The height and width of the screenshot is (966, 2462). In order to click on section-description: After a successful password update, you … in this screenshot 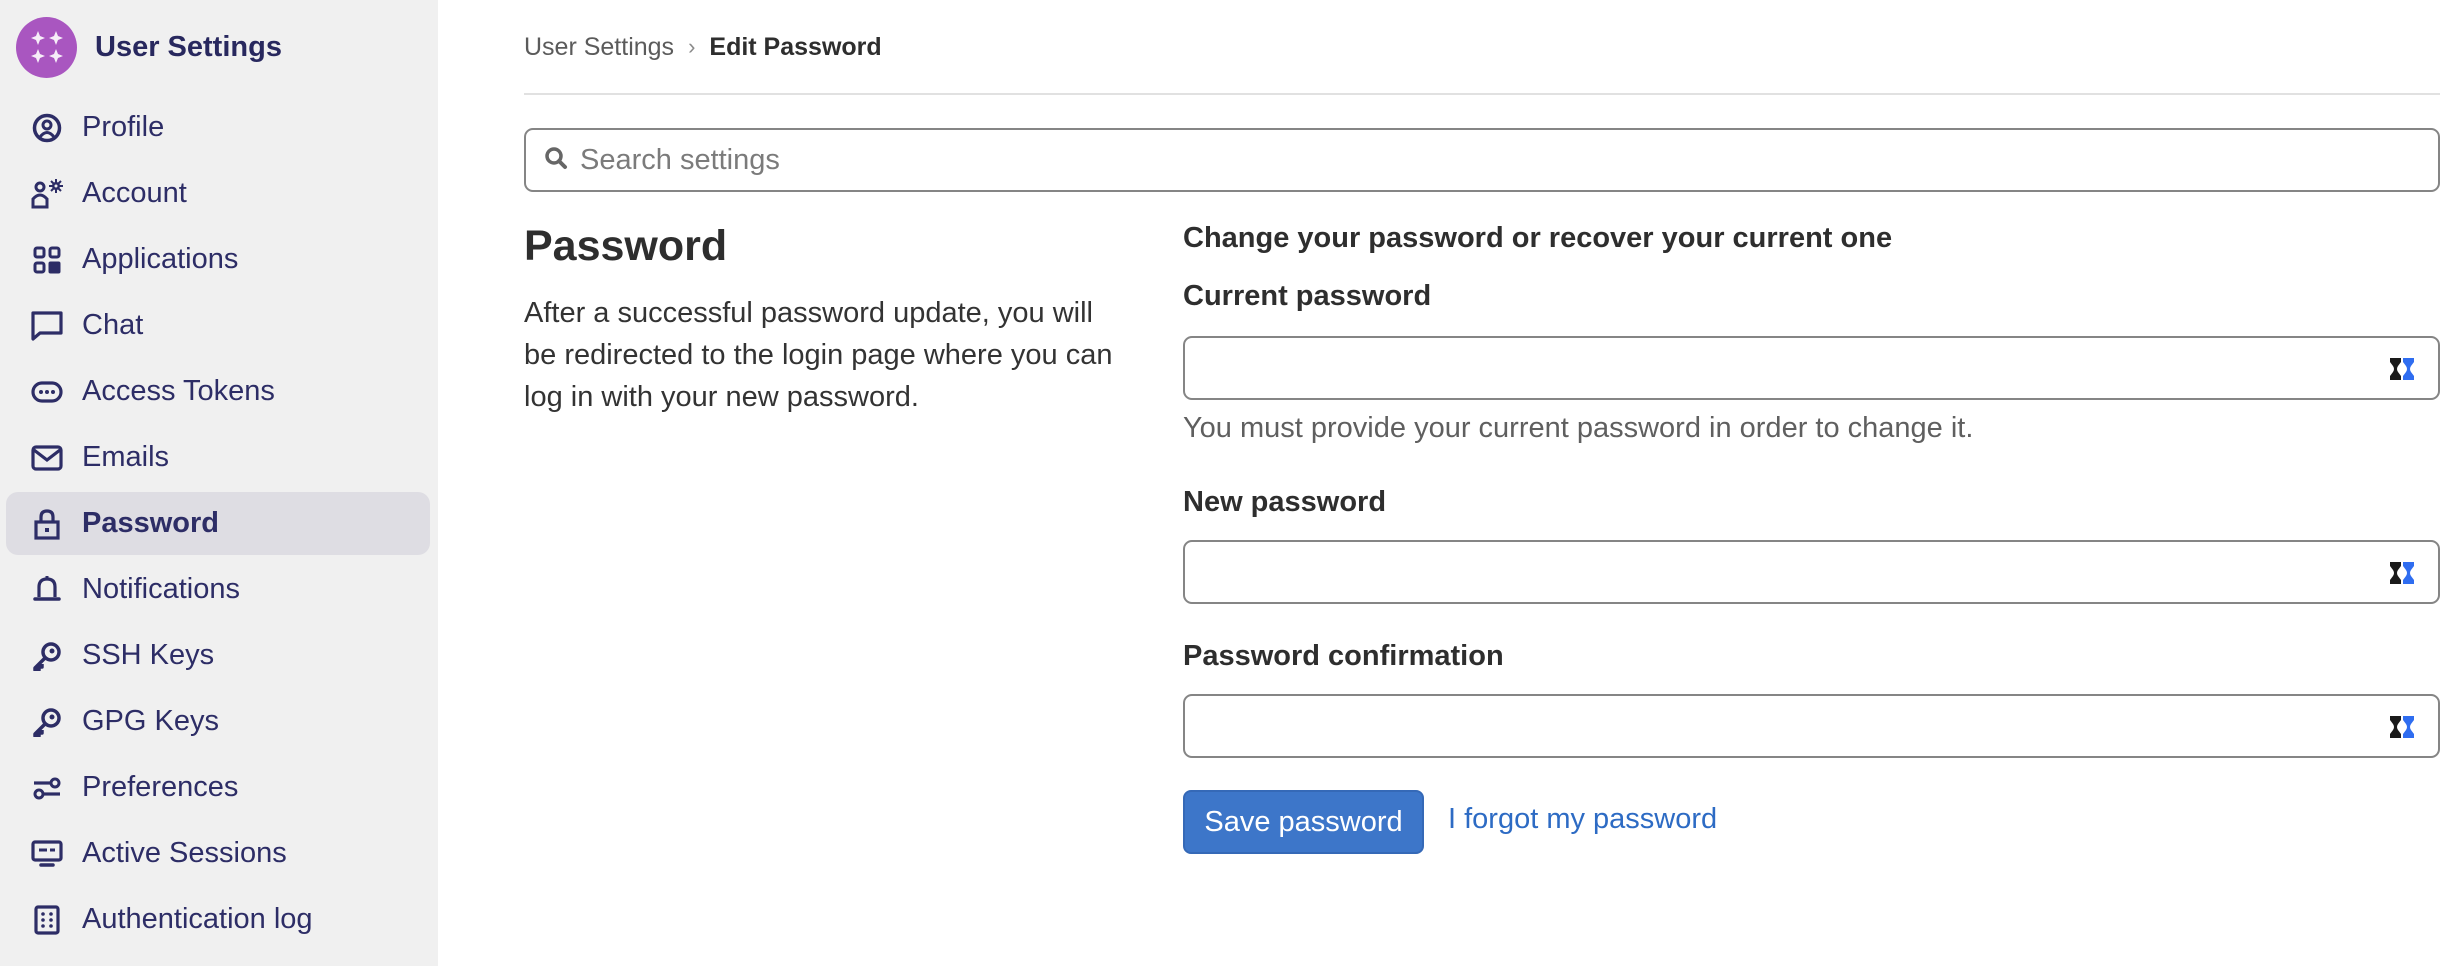, I will do `click(818, 355)`.